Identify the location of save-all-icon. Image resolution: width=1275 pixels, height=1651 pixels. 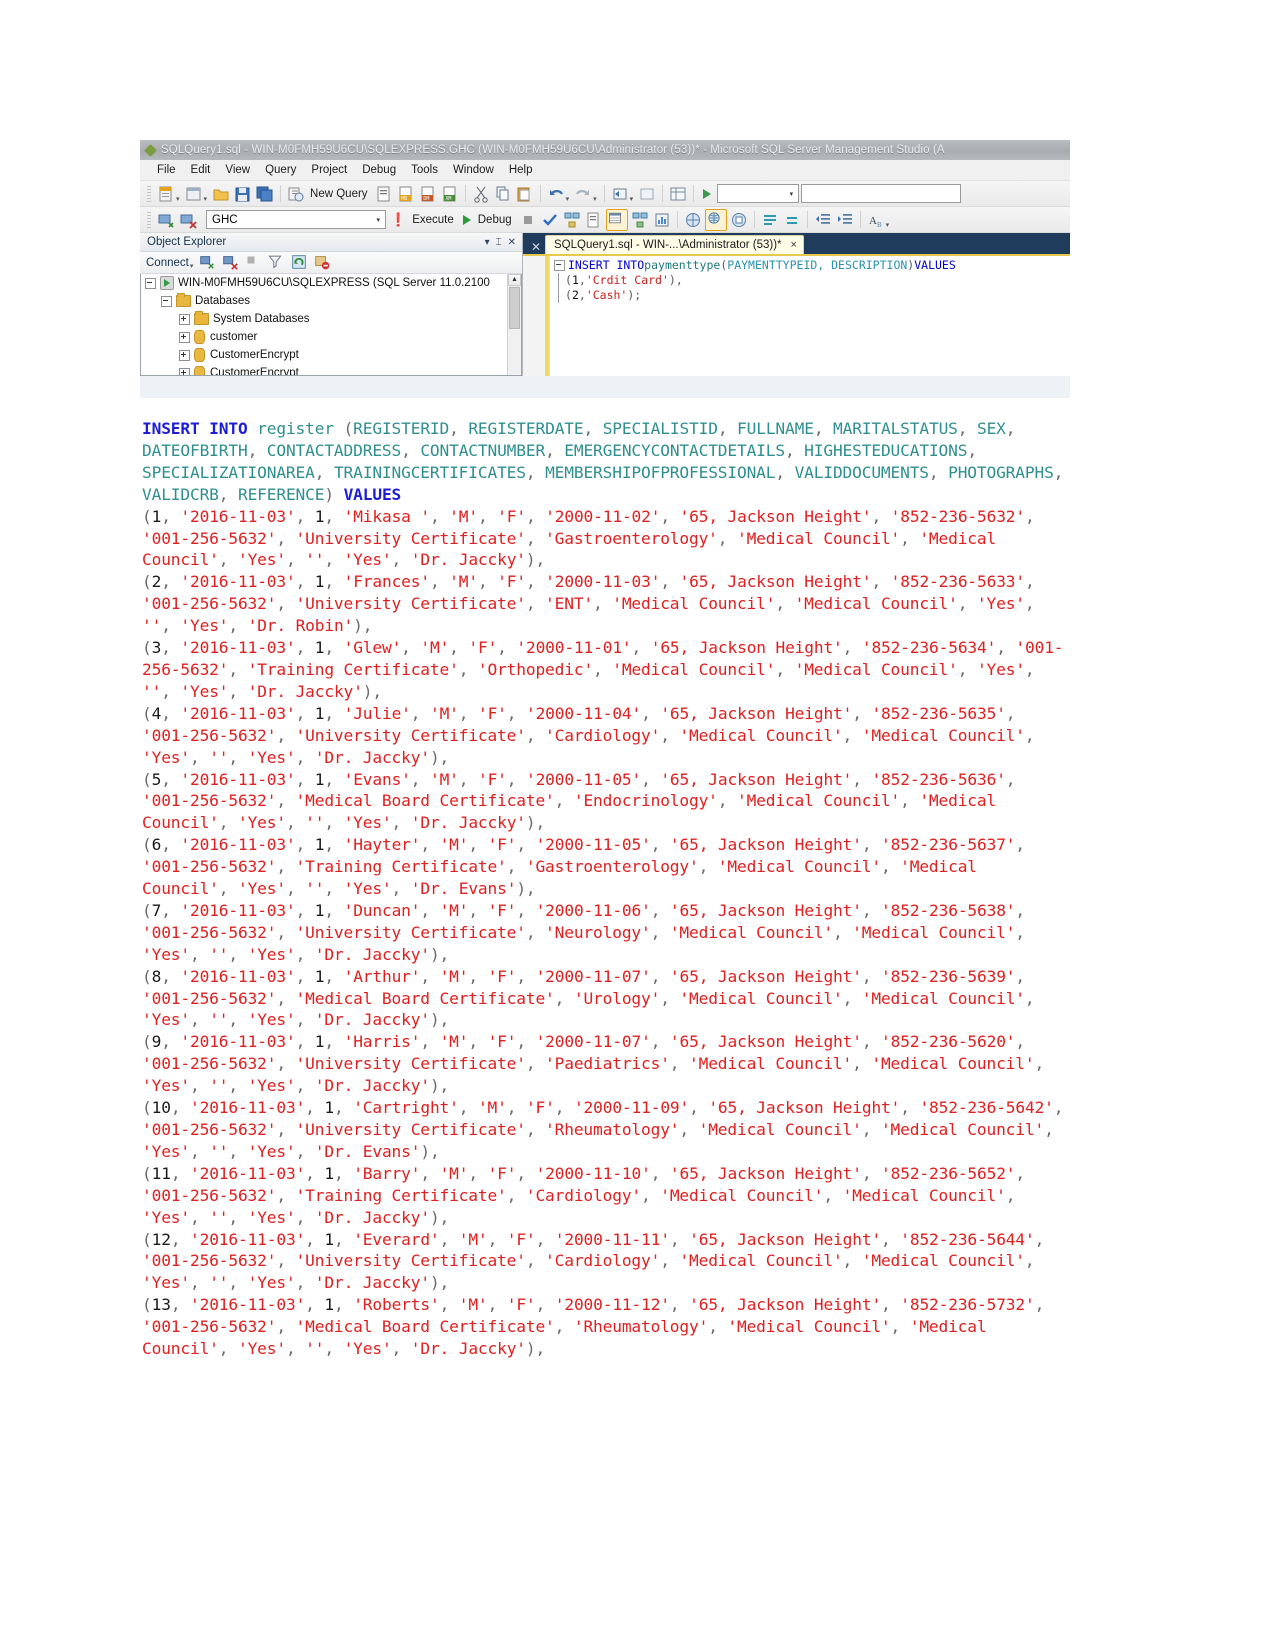
(265, 194).